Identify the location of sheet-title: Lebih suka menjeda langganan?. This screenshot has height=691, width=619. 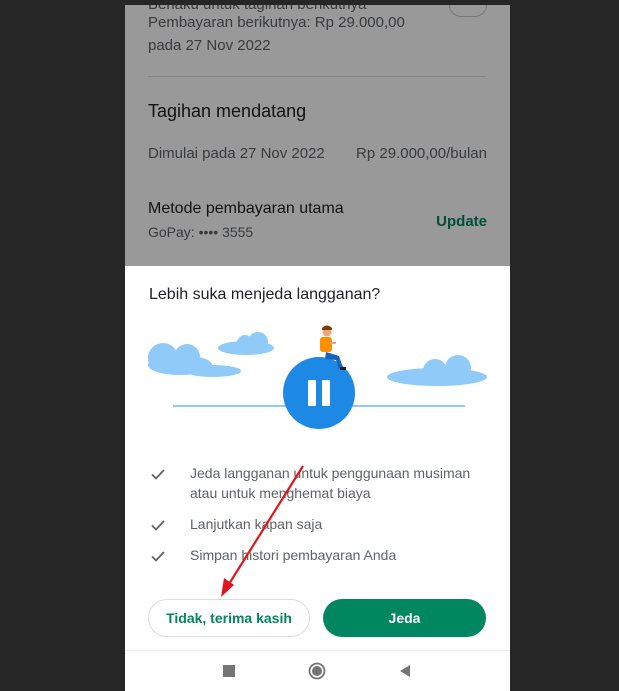
(265, 294).